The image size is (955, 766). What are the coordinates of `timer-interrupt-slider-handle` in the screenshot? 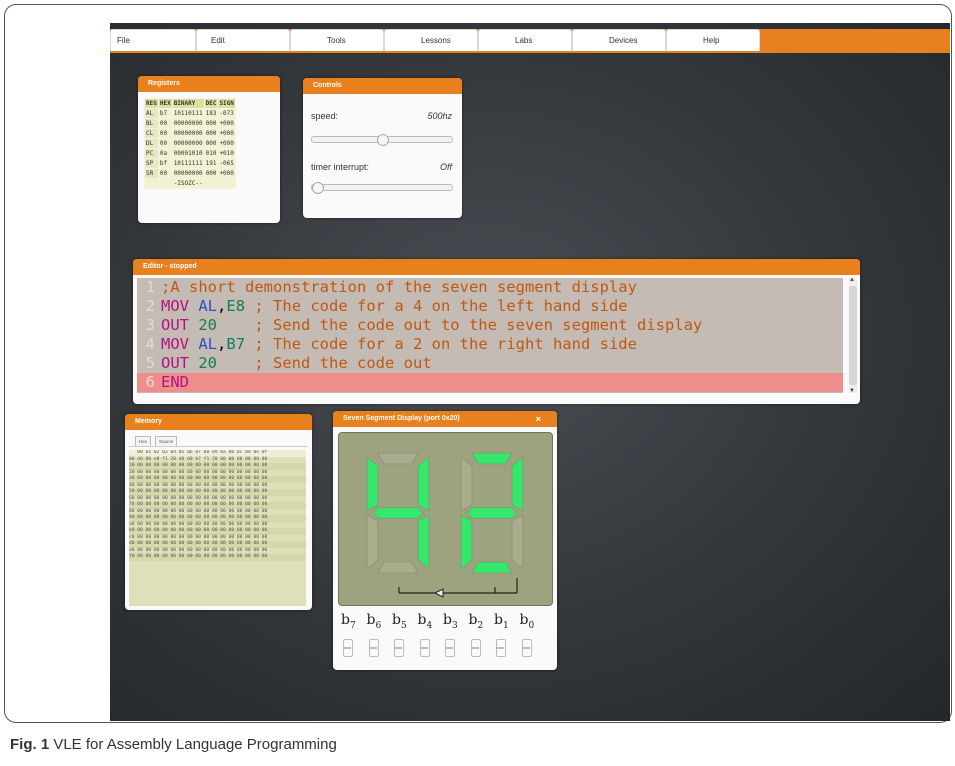 It's located at (318, 188).